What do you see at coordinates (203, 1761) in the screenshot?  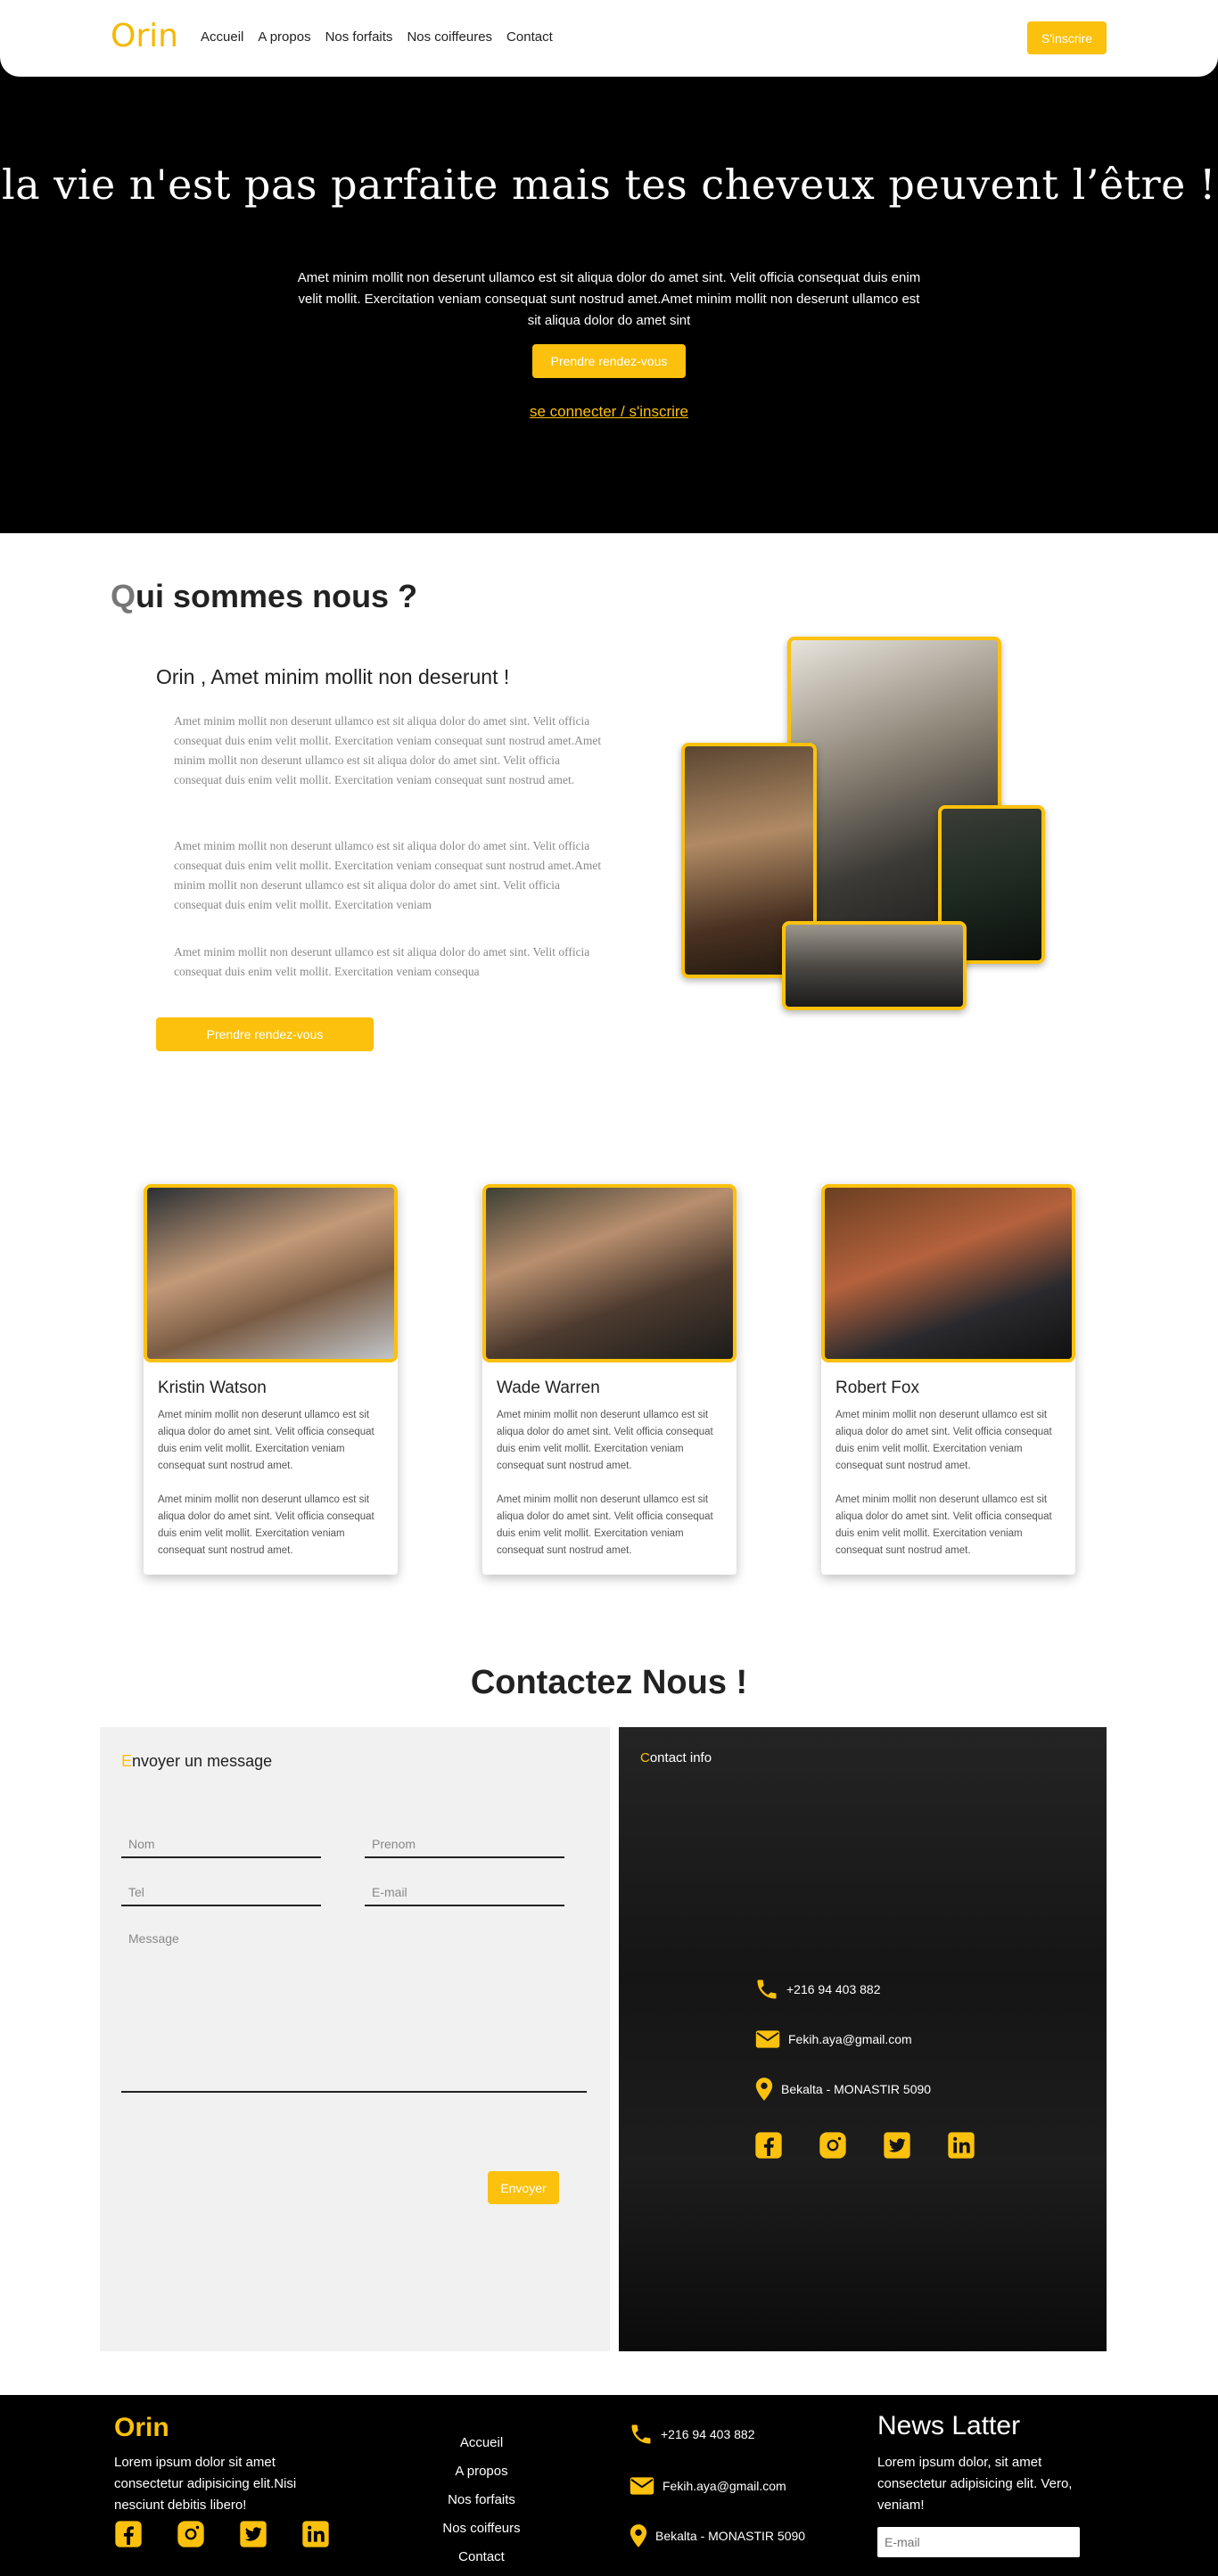 I see `form-heading-rest: nvoyer un message` at bounding box center [203, 1761].